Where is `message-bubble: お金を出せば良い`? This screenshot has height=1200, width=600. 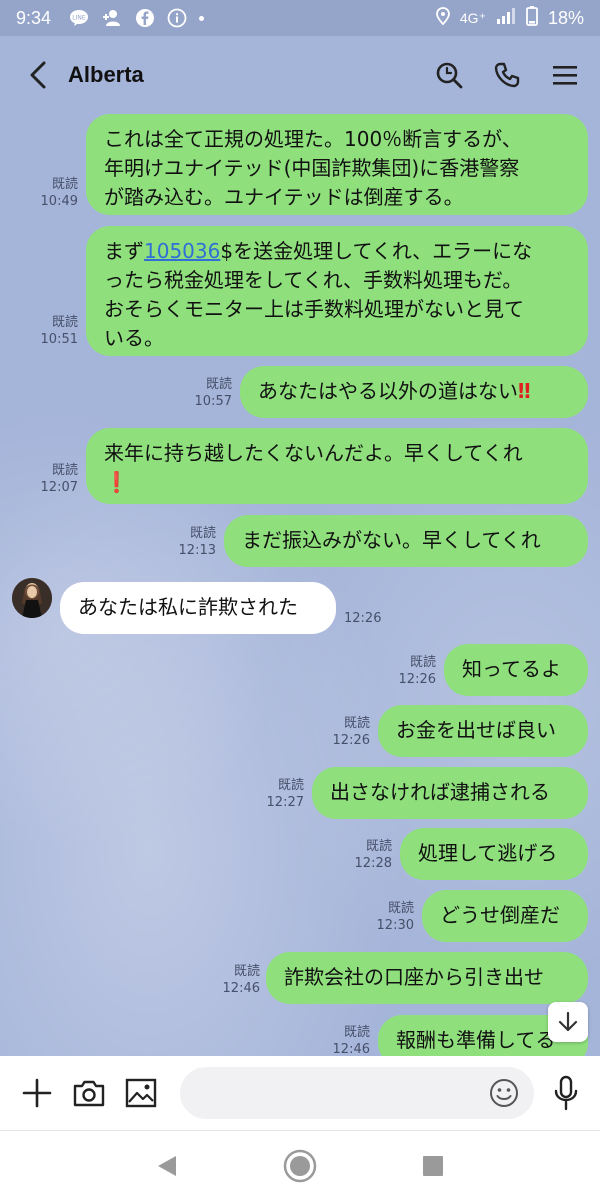 message-bubble: お金を出せば良い is located at coordinates (483, 731).